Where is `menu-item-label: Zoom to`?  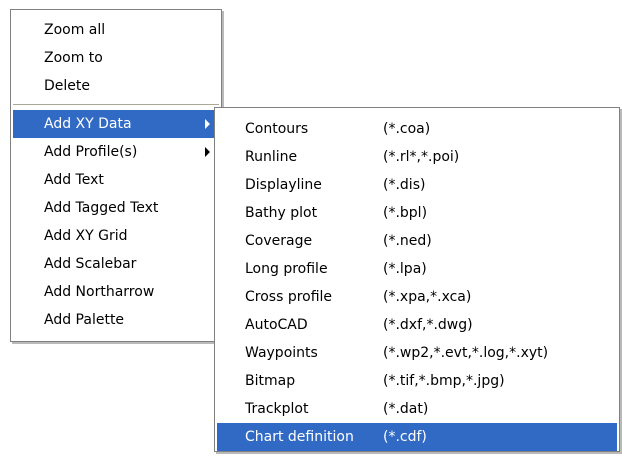
menu-item-label: Zoom to is located at coordinates (73, 58).